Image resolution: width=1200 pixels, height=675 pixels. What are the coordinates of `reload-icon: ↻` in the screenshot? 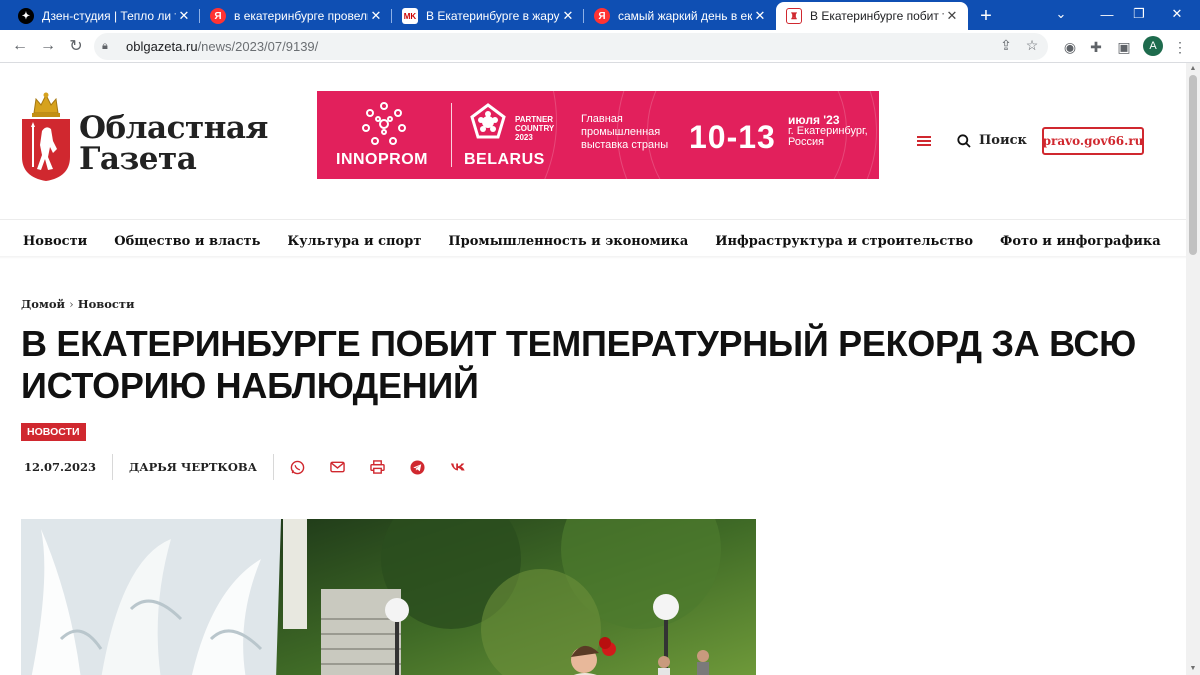 It's located at (76, 46).